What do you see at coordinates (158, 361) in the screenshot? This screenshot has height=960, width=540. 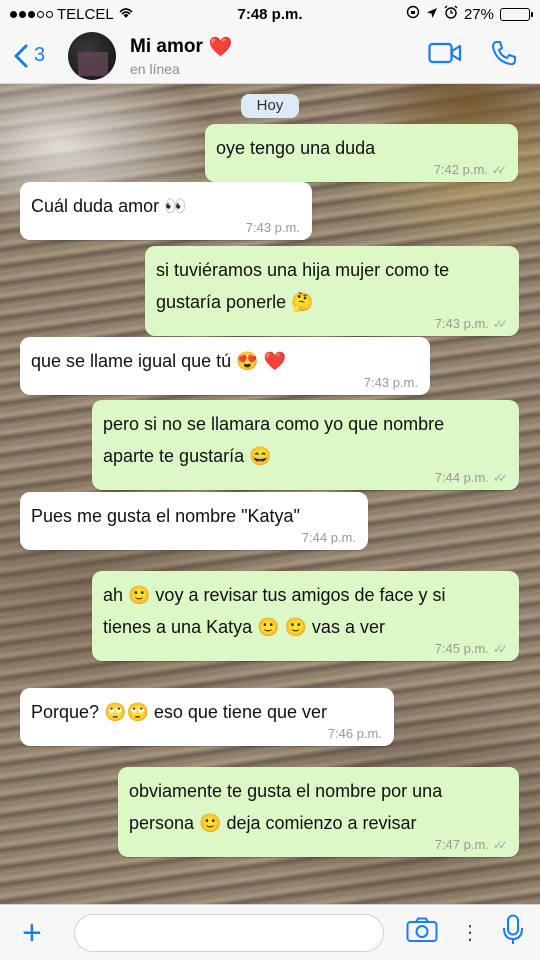 I see `message-text: que se llame igual que tú 😍 ❤️` at bounding box center [158, 361].